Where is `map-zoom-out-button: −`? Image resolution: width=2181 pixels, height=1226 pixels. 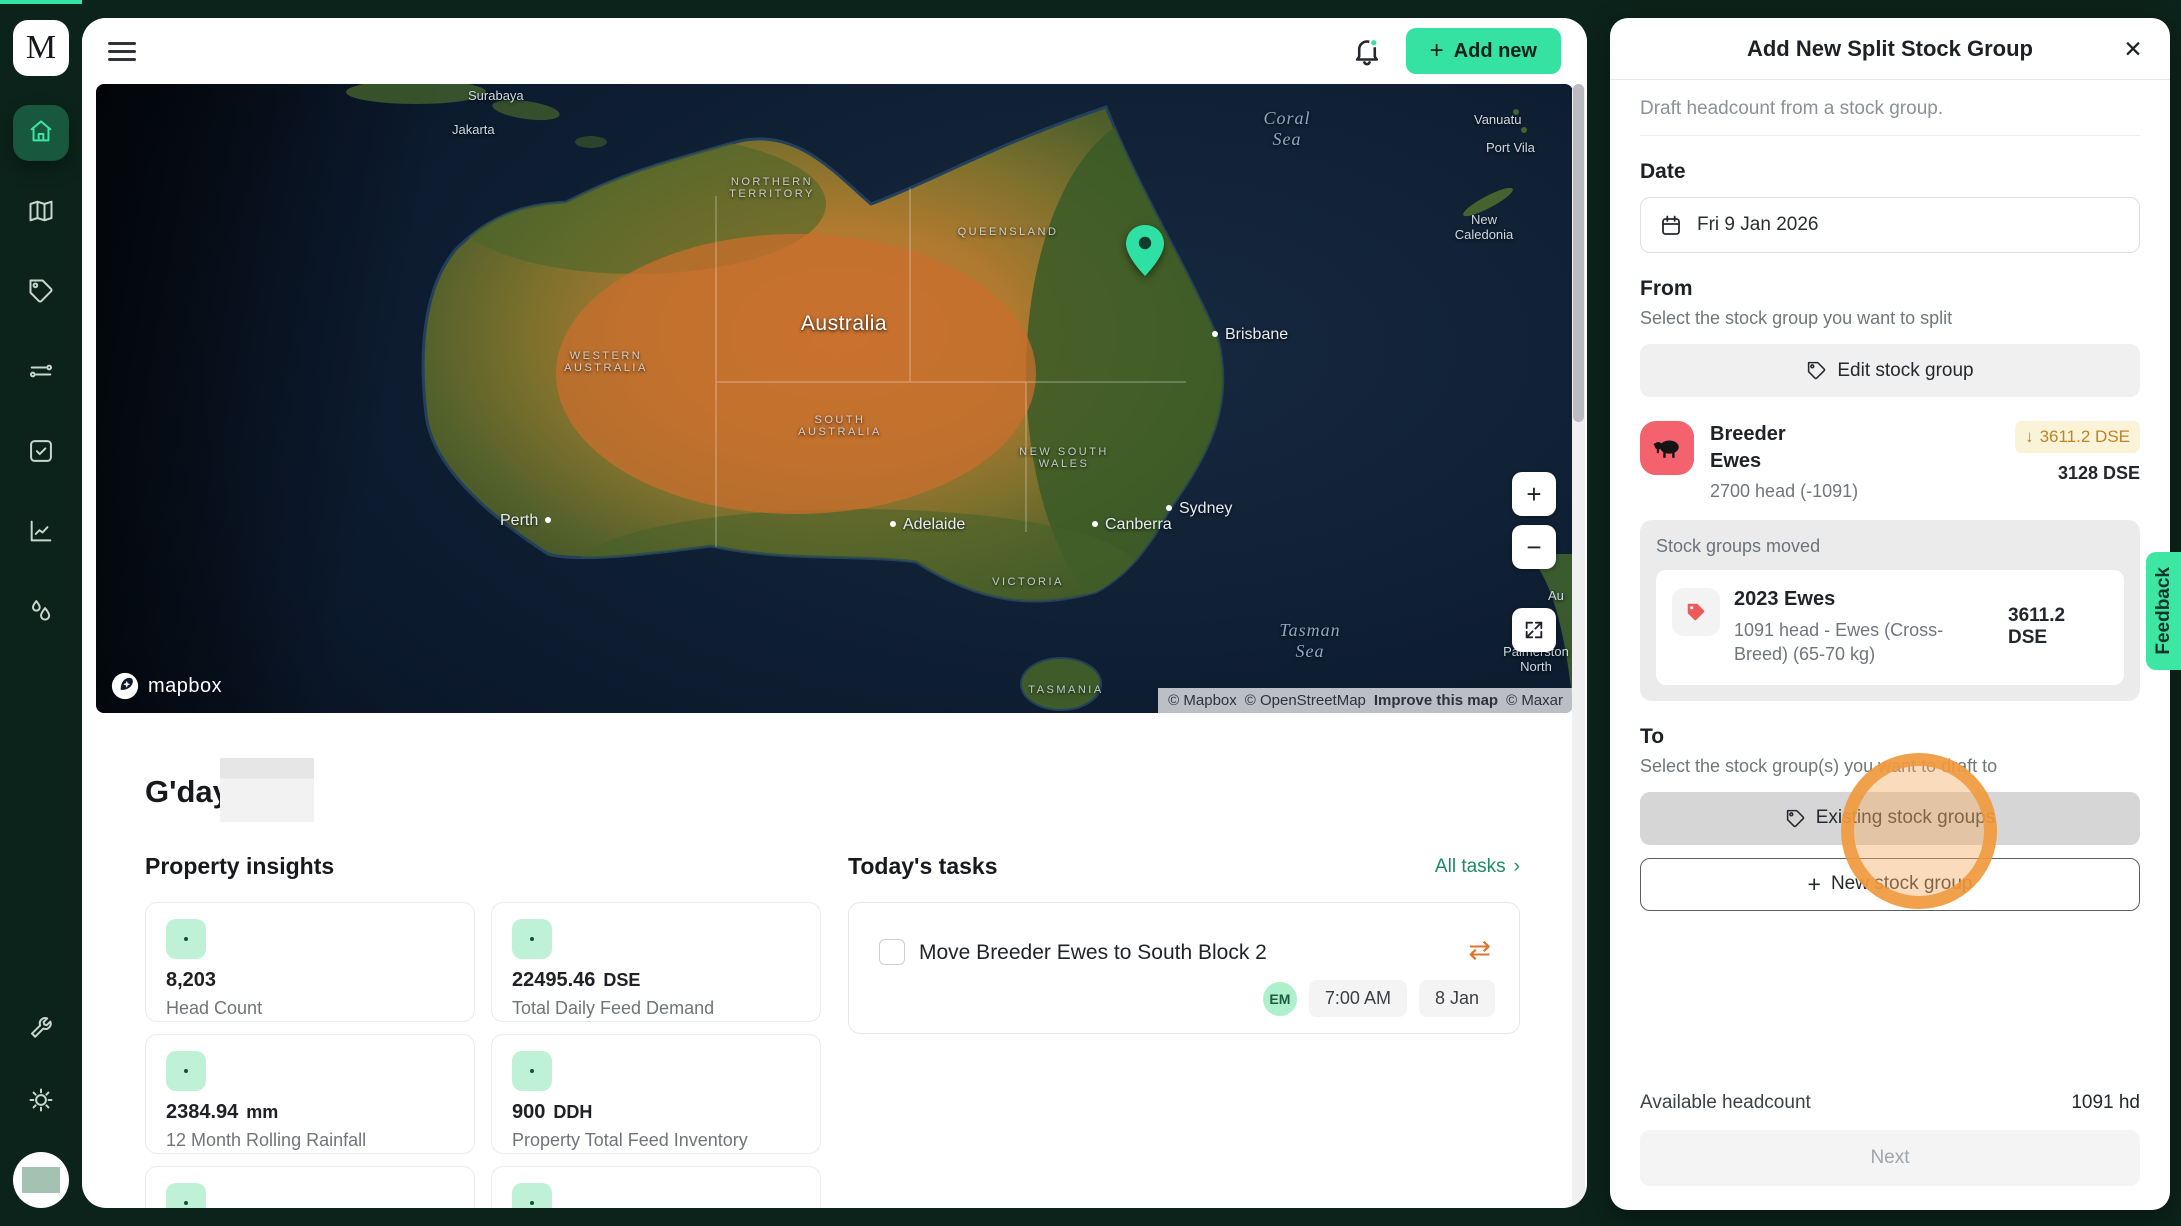
map-zoom-out-button: − is located at coordinates (1534, 547).